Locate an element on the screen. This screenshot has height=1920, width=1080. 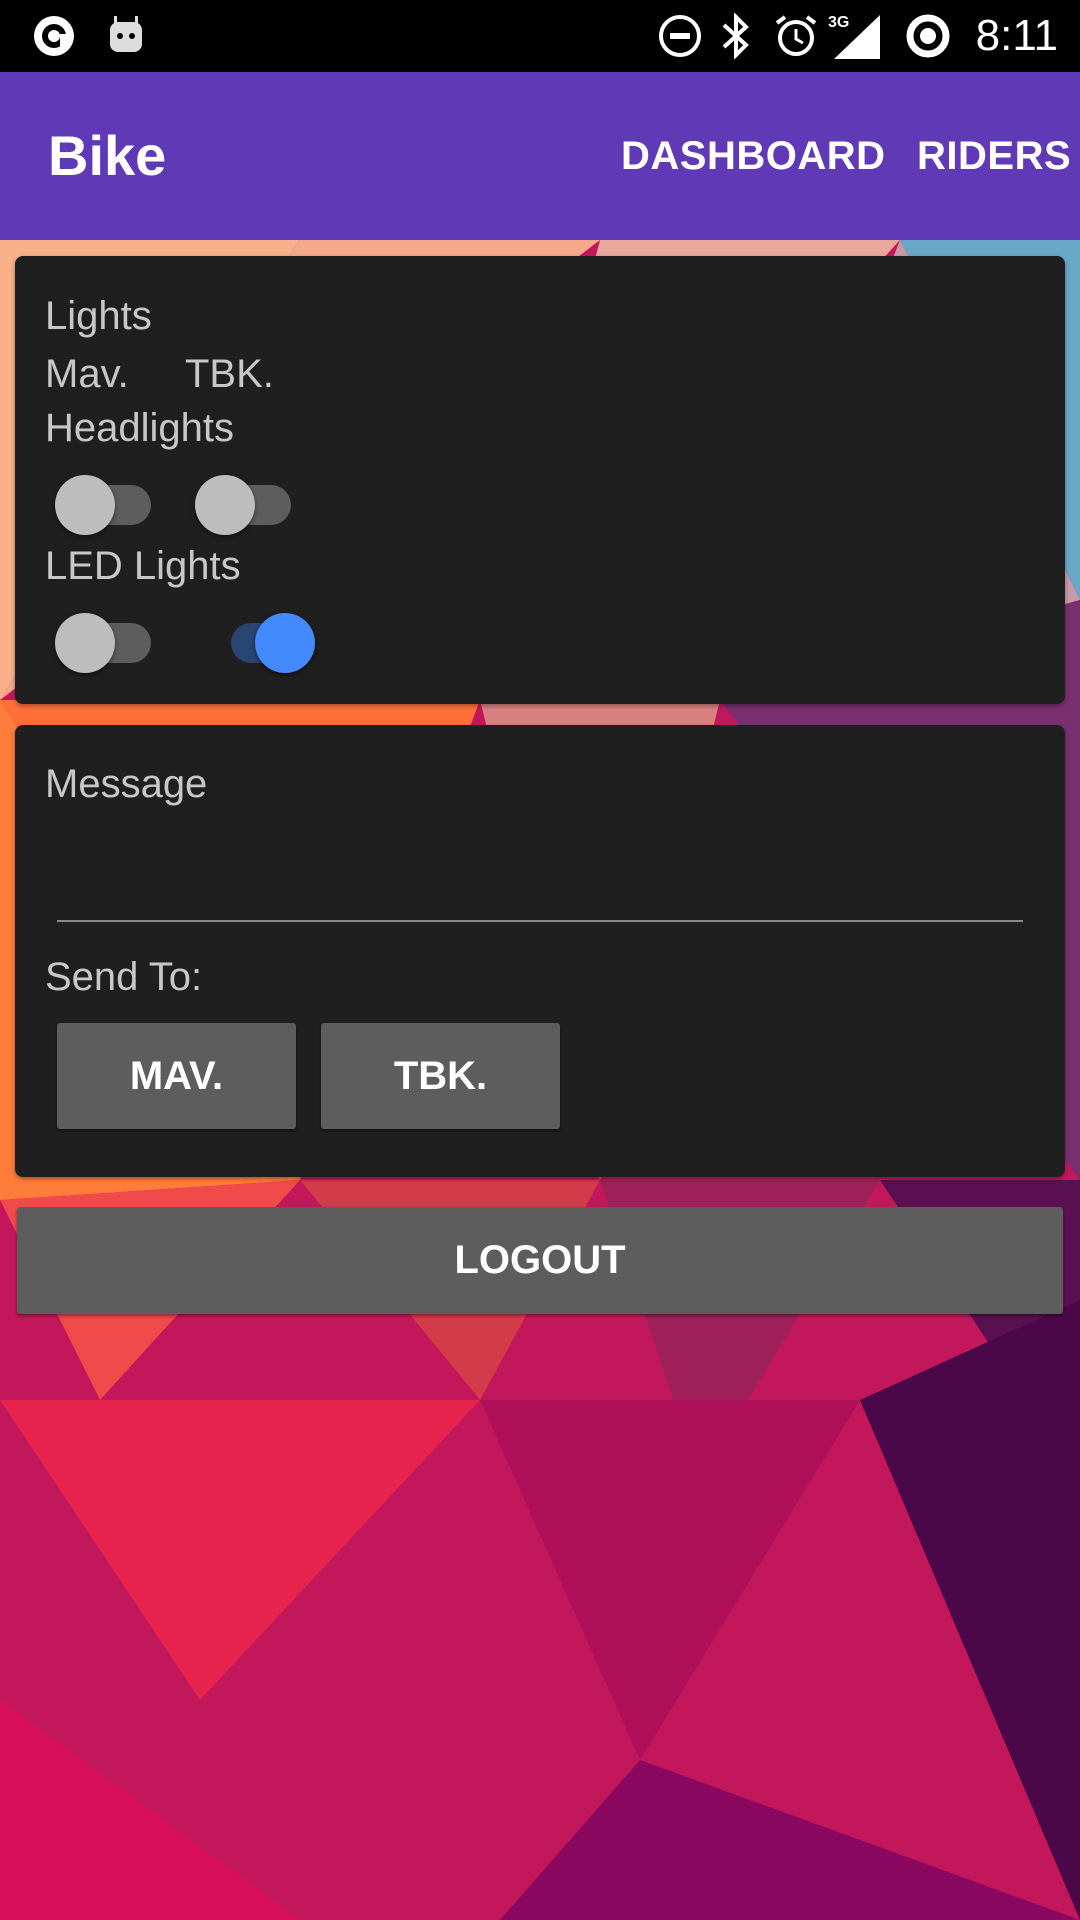
mav-column-label: Mav. is located at coordinates (87, 374).